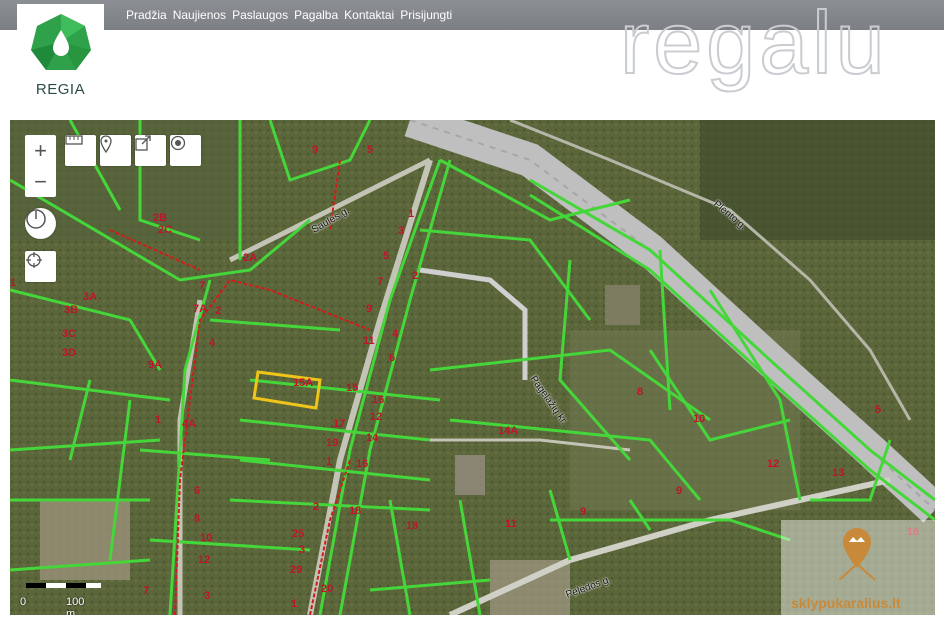  I want to click on logo-text: REGIA, so click(60, 89).